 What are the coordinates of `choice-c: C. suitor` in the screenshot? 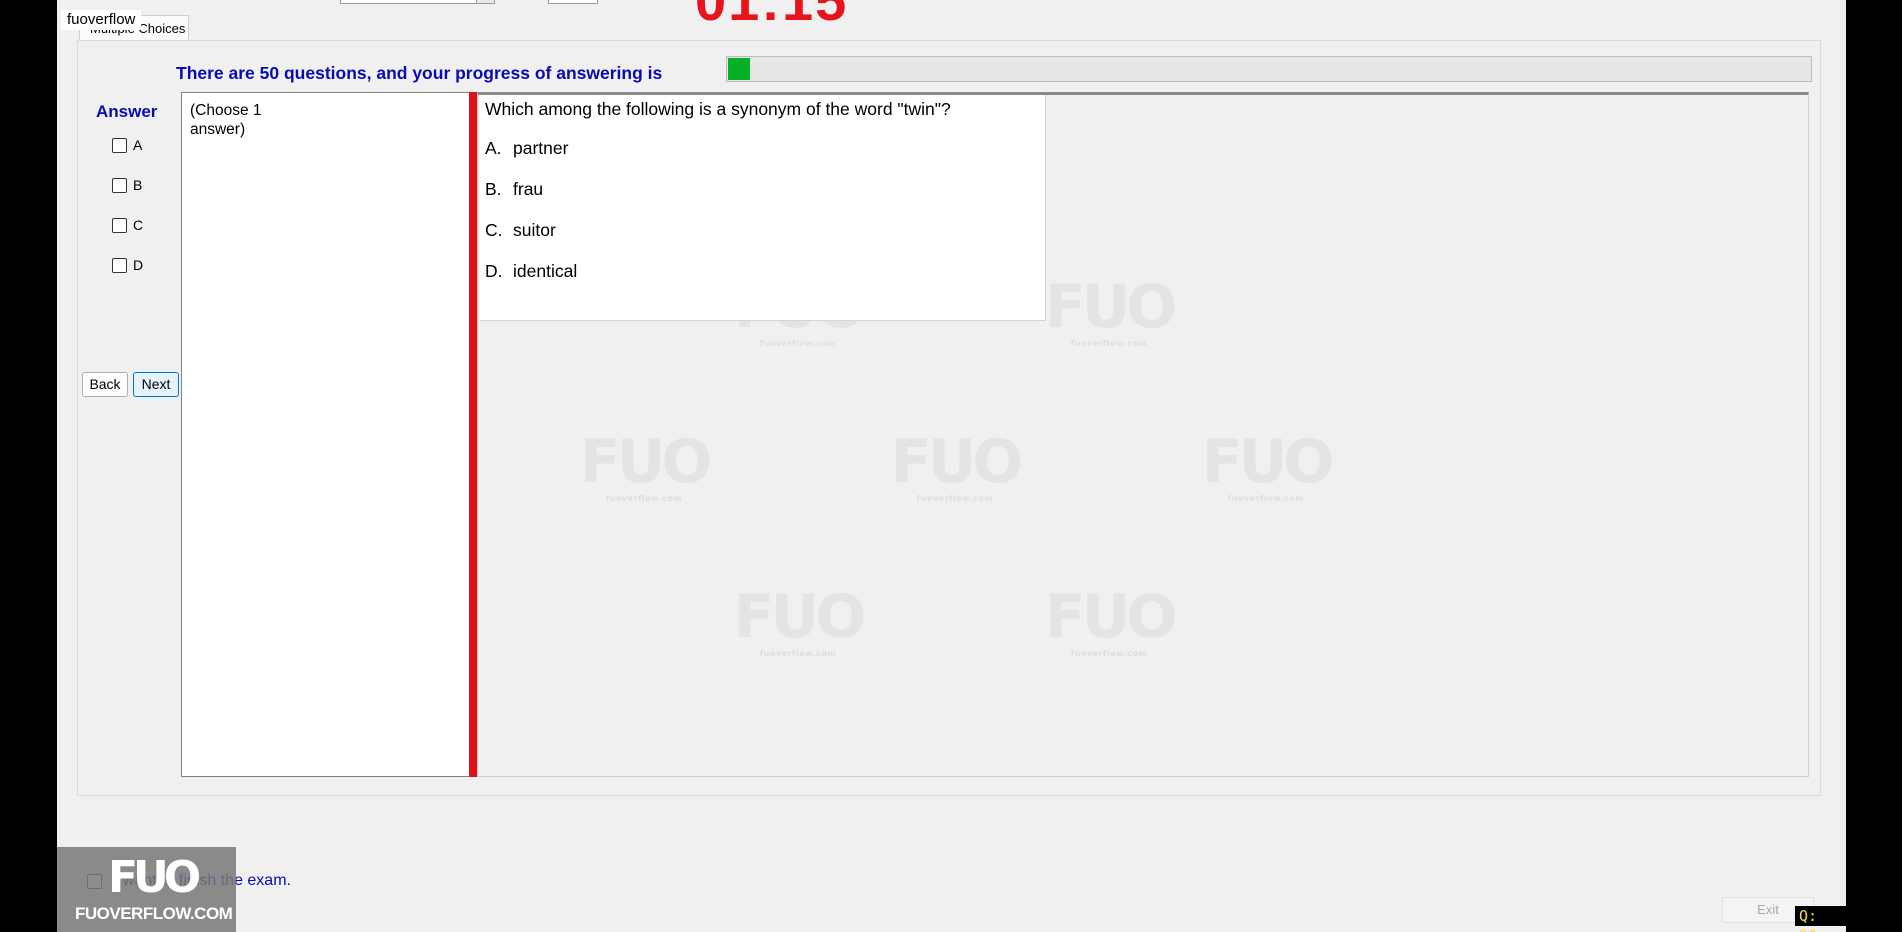 It's located at (520, 230).